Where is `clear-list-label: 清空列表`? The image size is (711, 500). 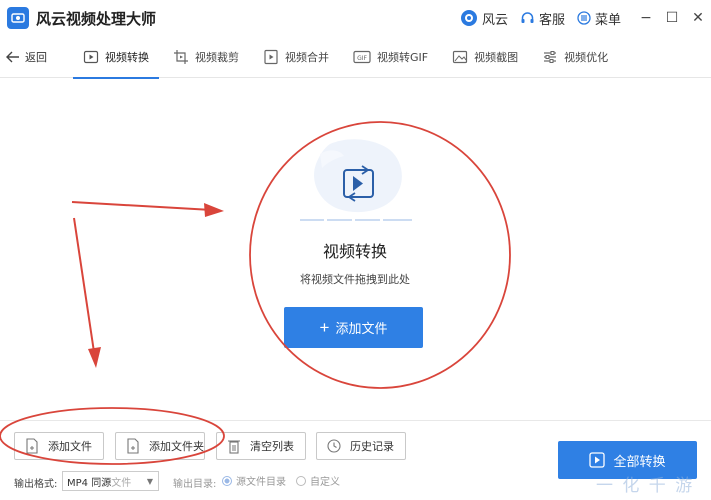
clear-list-label: 清空列表 is located at coordinates (272, 446).